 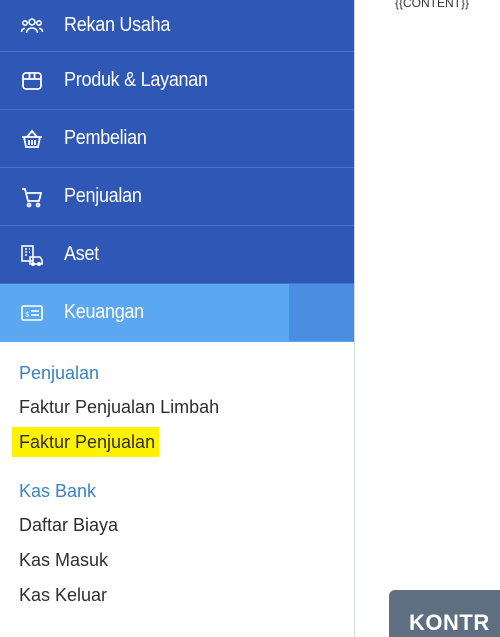 What do you see at coordinates (177, 26) in the screenshot?
I see `nav-item-rekan-usaha: Rekan Usaha` at bounding box center [177, 26].